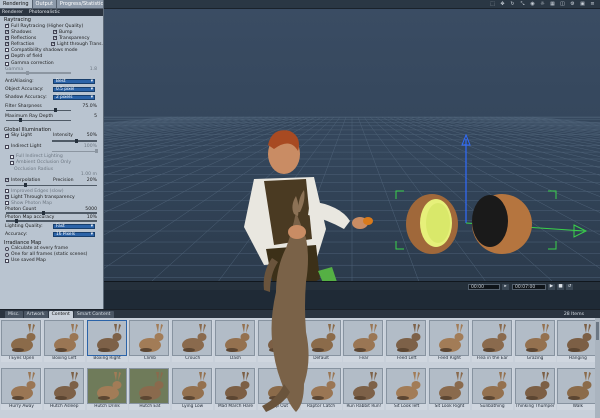 Image resolution: width=600 pixels, height=418 pixels. What do you see at coordinates (492, 4) in the screenshot?
I see `select-icon: ⬚` at bounding box center [492, 4].